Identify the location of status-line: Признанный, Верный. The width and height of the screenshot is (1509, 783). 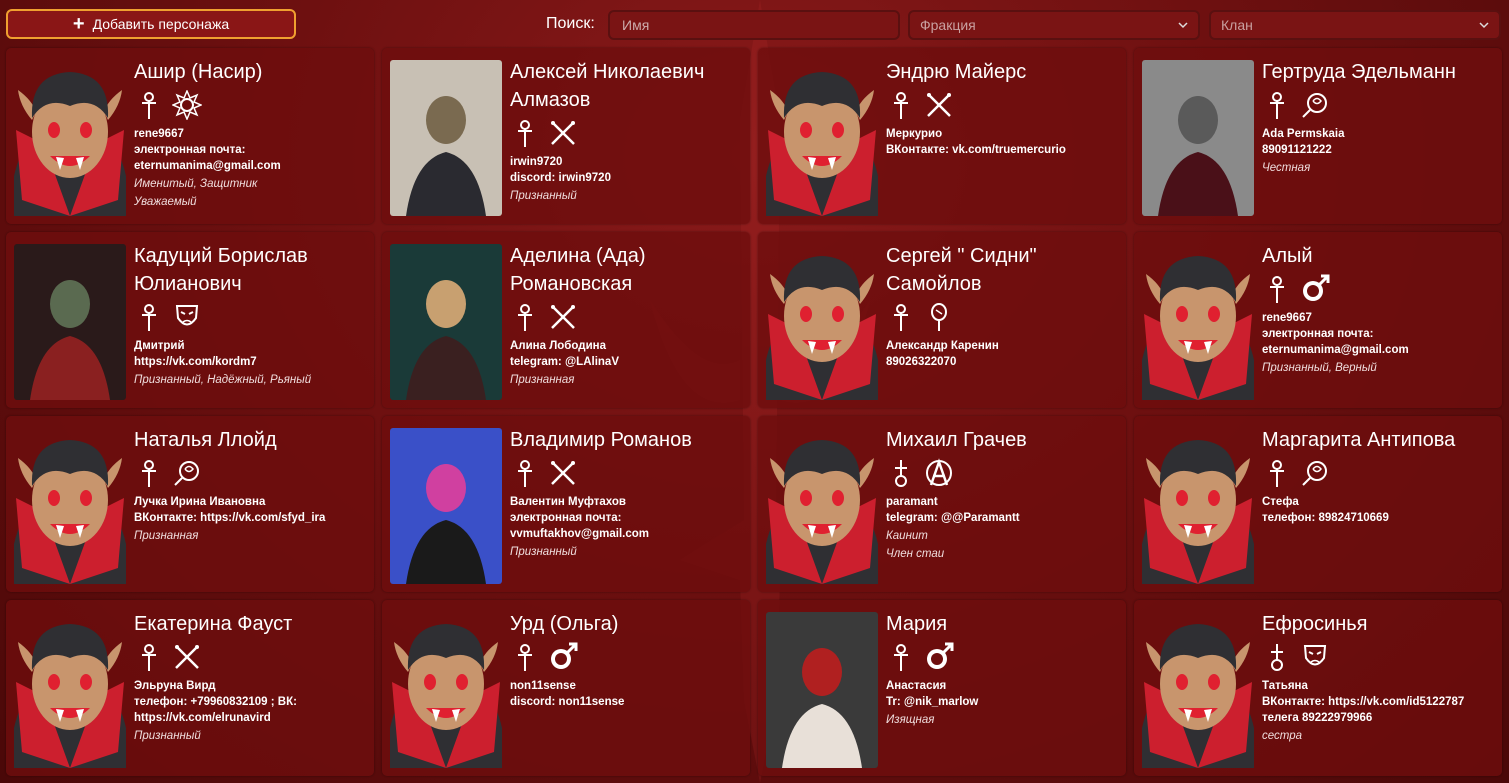
(1319, 368).